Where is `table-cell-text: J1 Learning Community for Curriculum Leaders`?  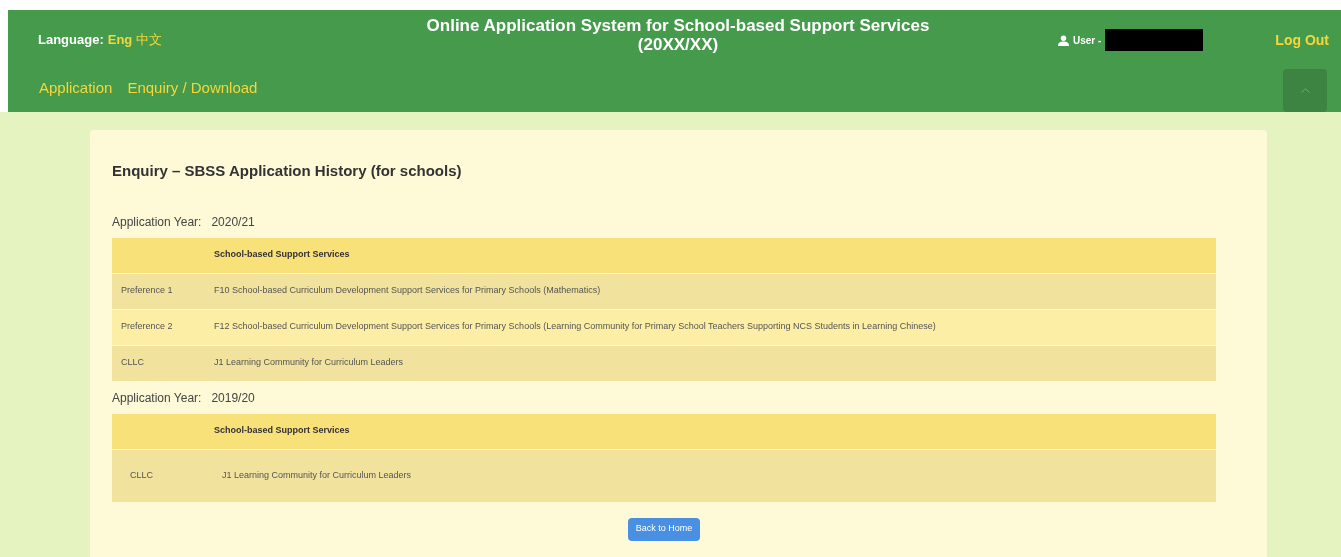 table-cell-text: J1 Learning Community for Curriculum Leaders is located at coordinates (317, 475).